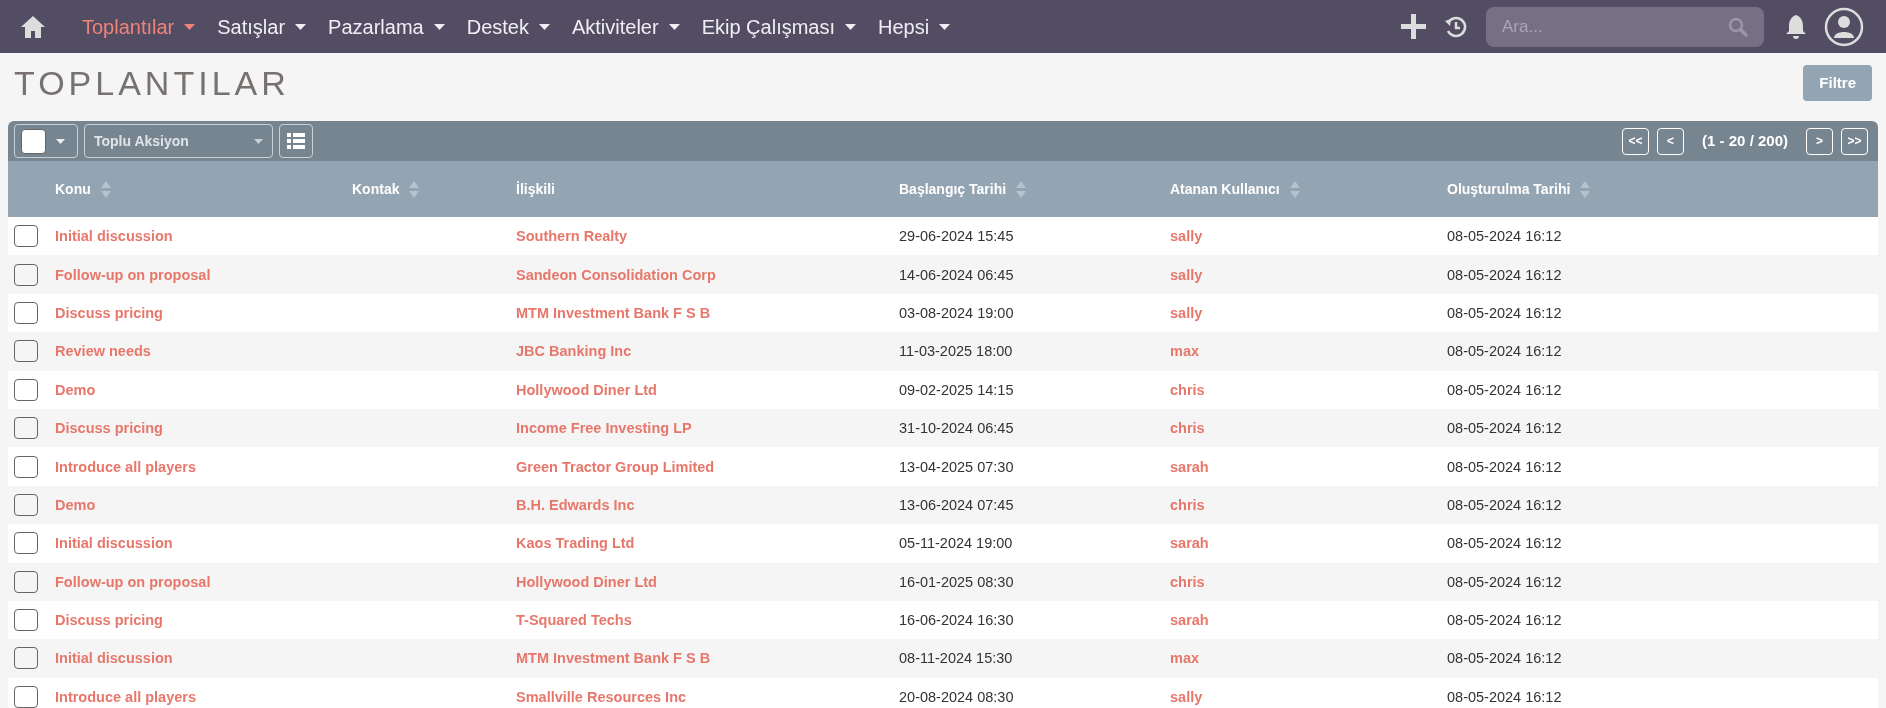 Image resolution: width=1886 pixels, height=708 pixels. Describe the element at coordinates (574, 620) in the screenshot. I see `table-link: T-Squared Techs` at that location.